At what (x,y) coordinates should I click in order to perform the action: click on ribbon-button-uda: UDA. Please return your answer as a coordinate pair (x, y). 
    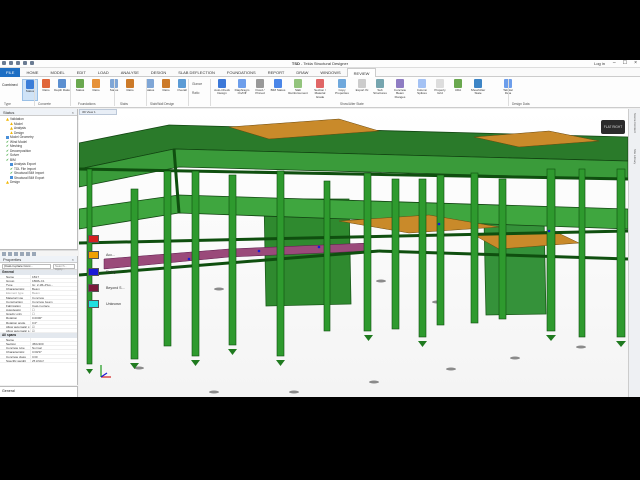
    Looking at the image, I should click on (458, 90).